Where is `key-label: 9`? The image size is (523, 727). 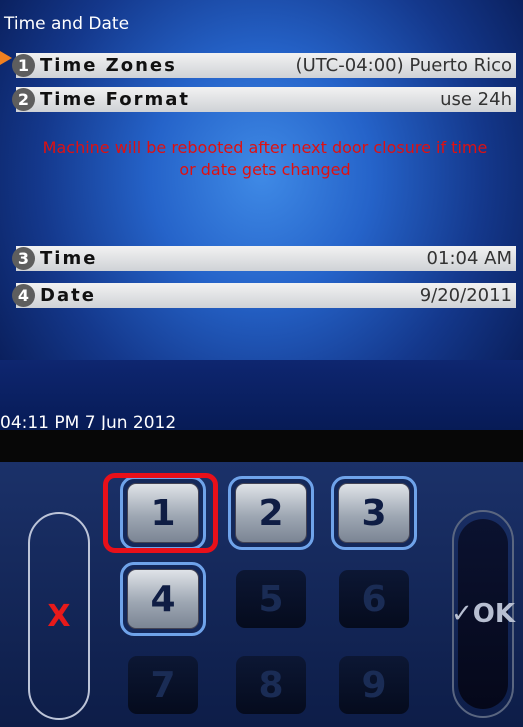
key-label: 9 is located at coordinates (374, 685).